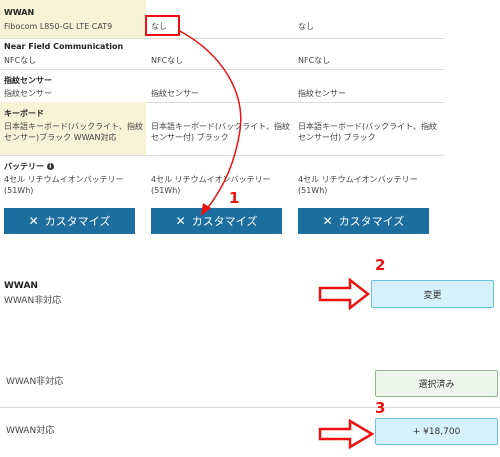  Describe the element at coordinates (209, 120) in the screenshot. I see `annotation-curve-arrow` at that location.